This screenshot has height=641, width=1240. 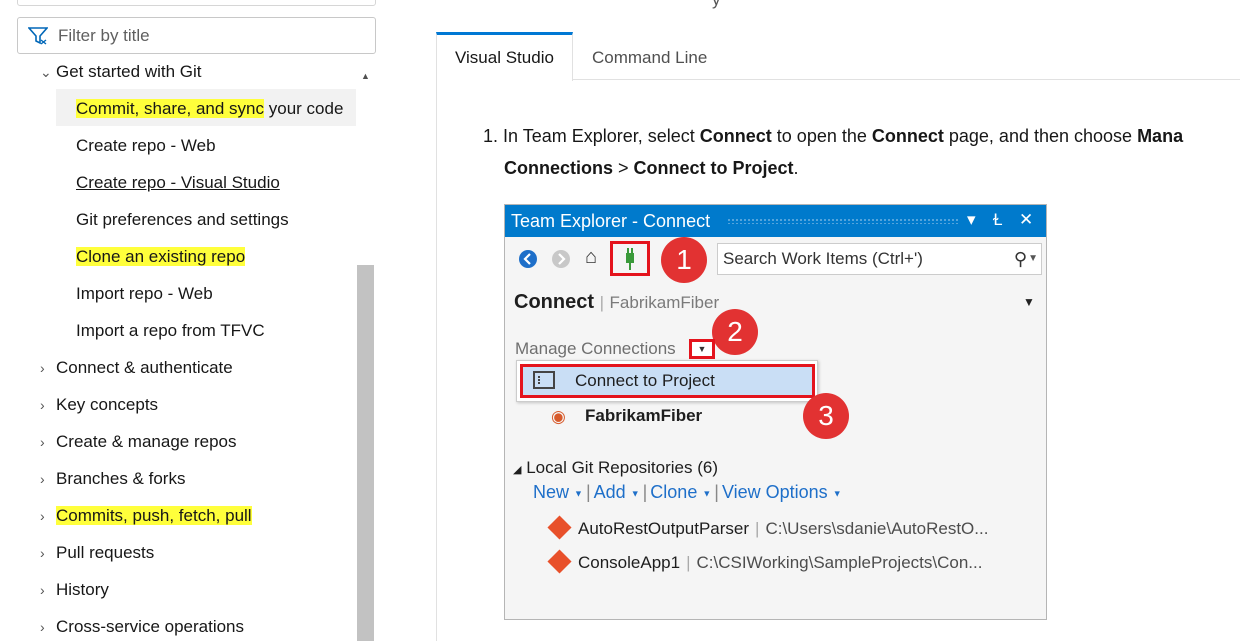 What do you see at coordinates (504, 56) in the screenshot?
I see `tab-visual-studio: Visual Studio` at bounding box center [504, 56].